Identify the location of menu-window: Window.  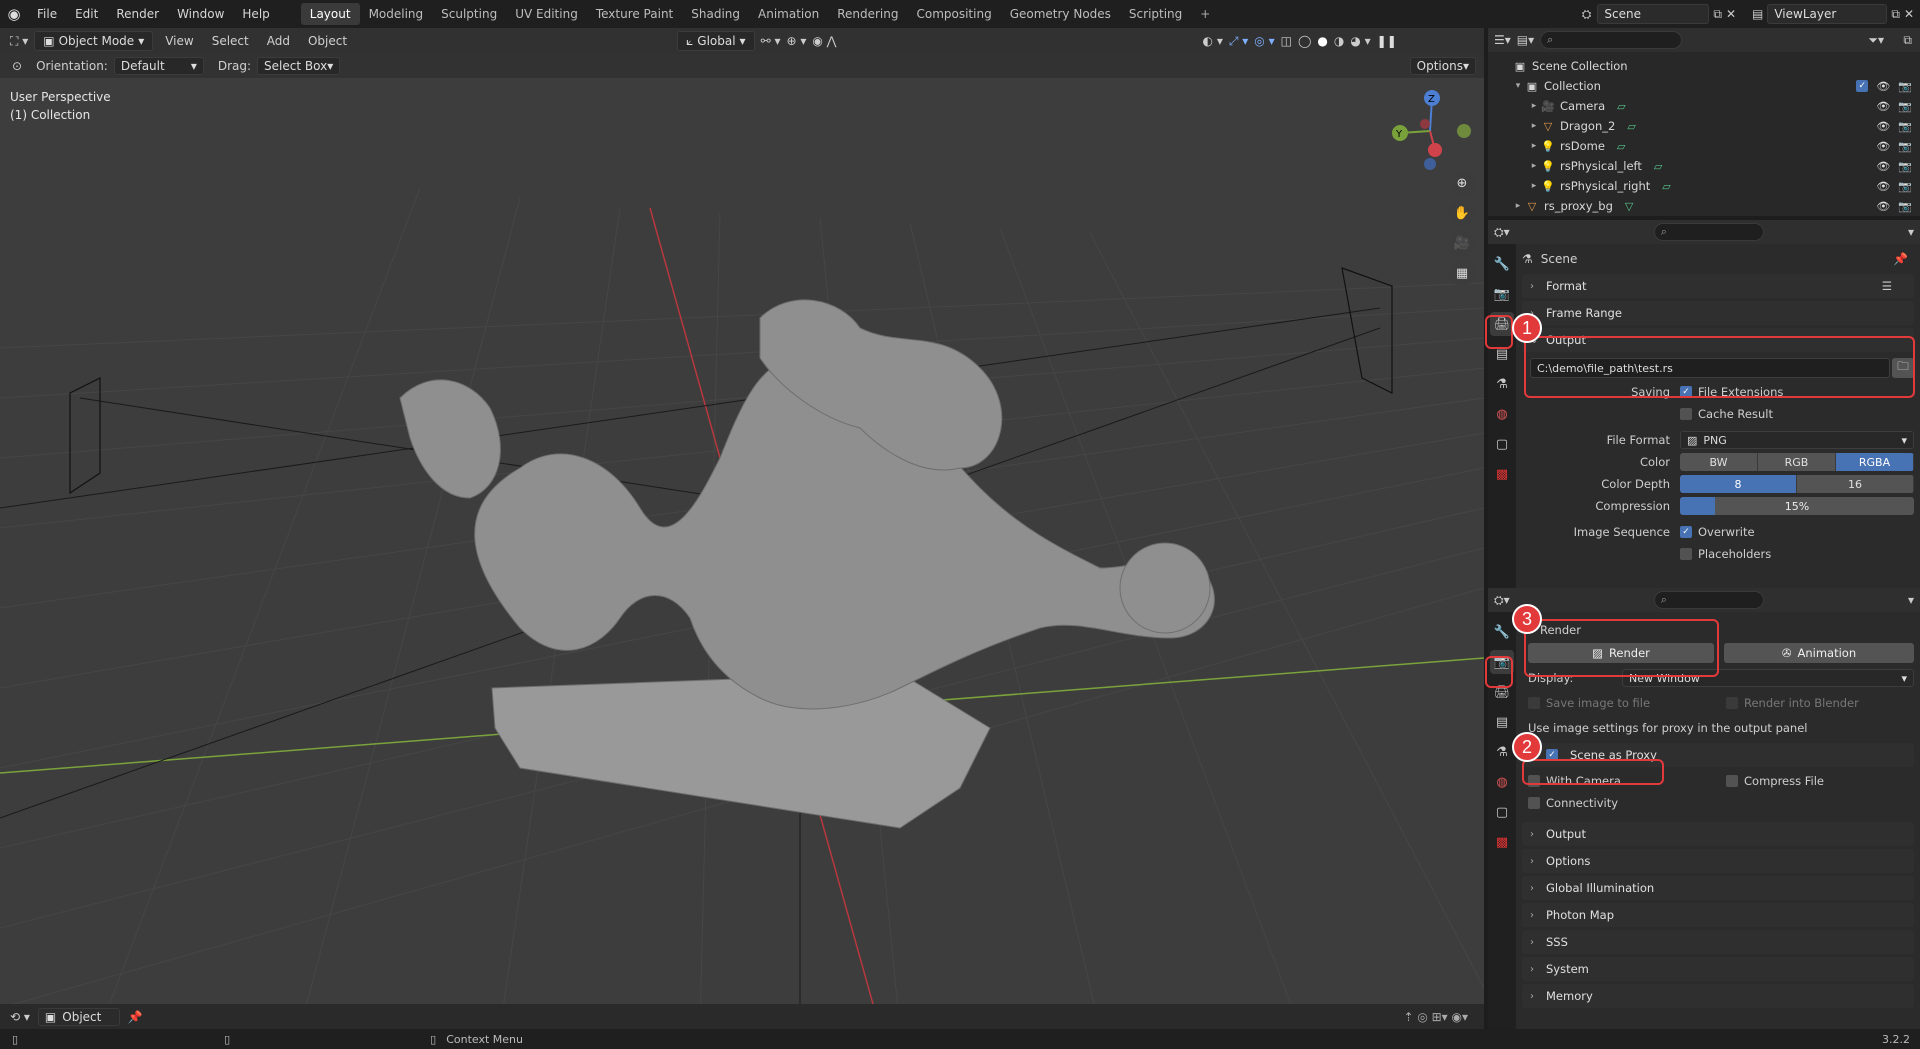
(200, 14).